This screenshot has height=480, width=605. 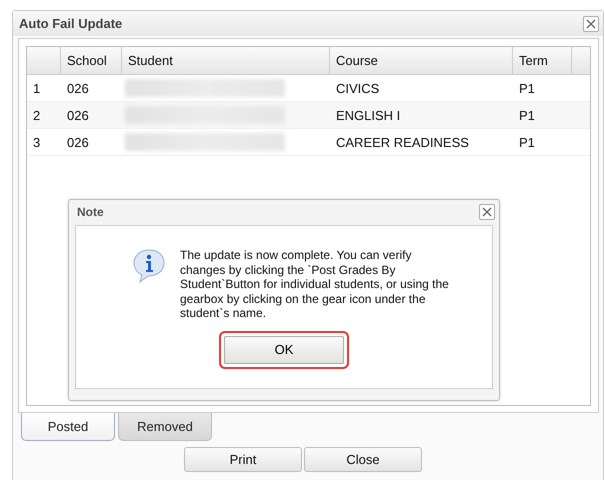 What do you see at coordinates (226, 60) in the screenshot?
I see `column-header: Student` at bounding box center [226, 60].